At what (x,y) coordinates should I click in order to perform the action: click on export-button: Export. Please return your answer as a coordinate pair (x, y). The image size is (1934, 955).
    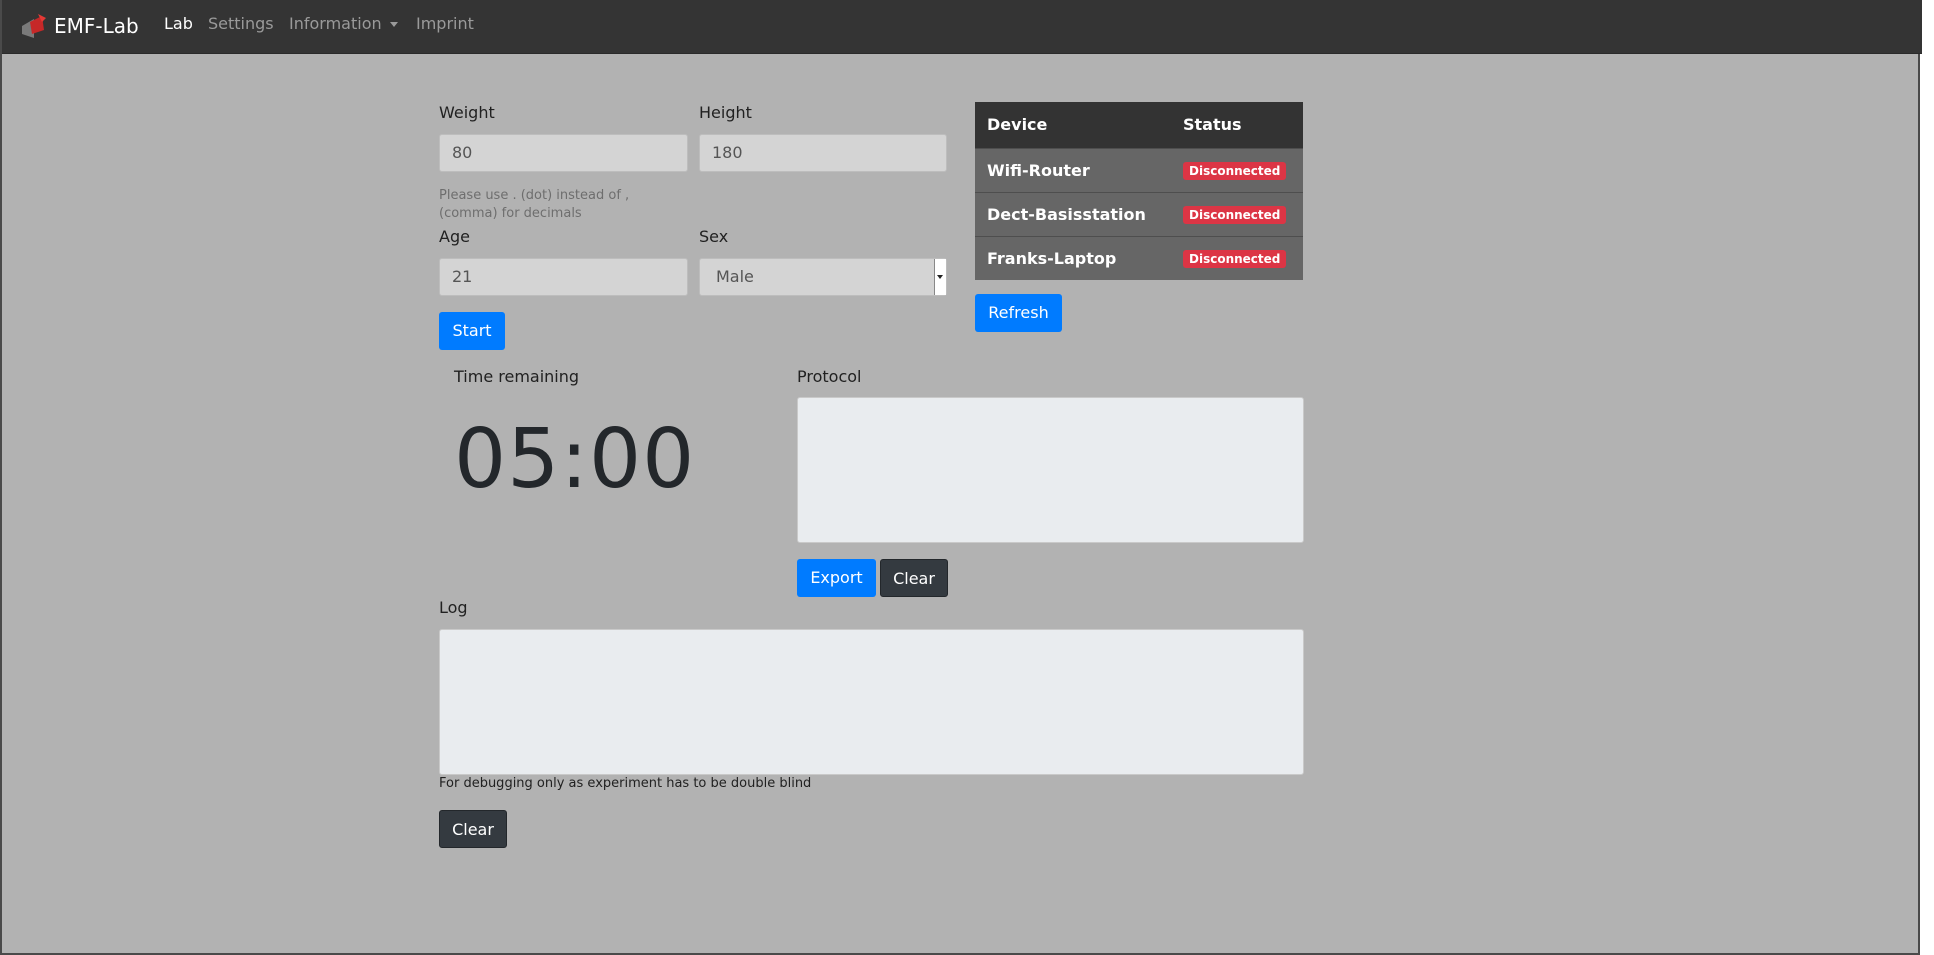
    Looking at the image, I should click on (836, 578).